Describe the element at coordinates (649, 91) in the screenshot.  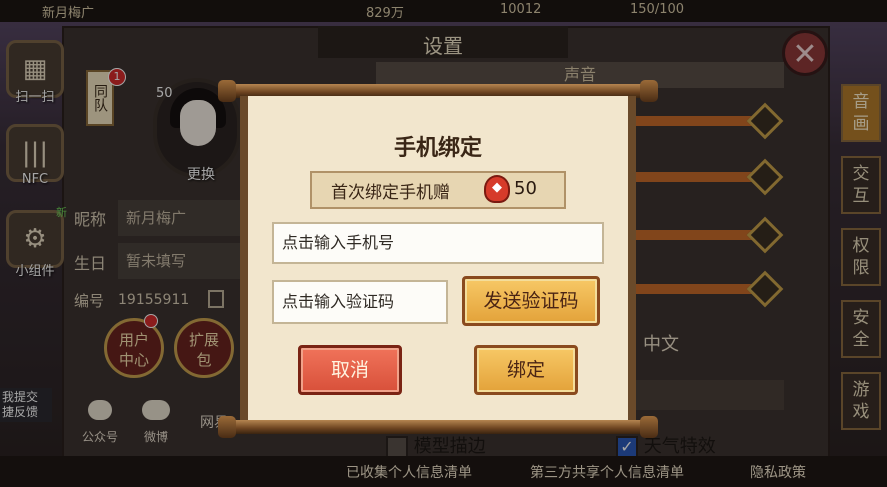
I see `scroll-top-right-cap` at that location.